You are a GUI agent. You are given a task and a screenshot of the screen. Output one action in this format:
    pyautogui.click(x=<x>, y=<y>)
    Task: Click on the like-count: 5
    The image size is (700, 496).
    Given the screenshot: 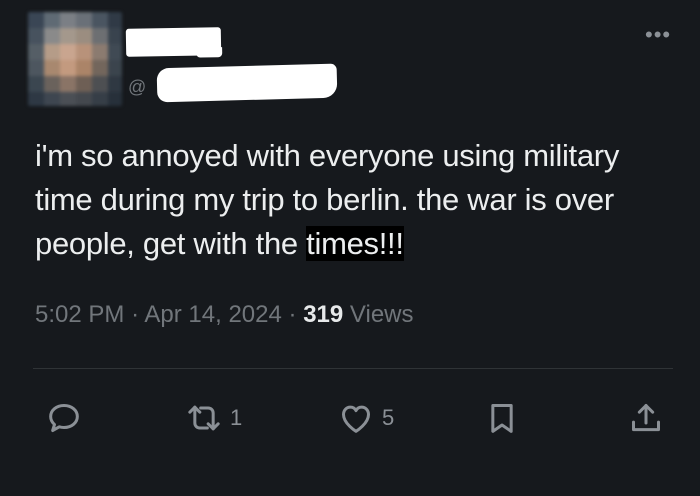 What is the action you would take?
    pyautogui.click(x=388, y=417)
    